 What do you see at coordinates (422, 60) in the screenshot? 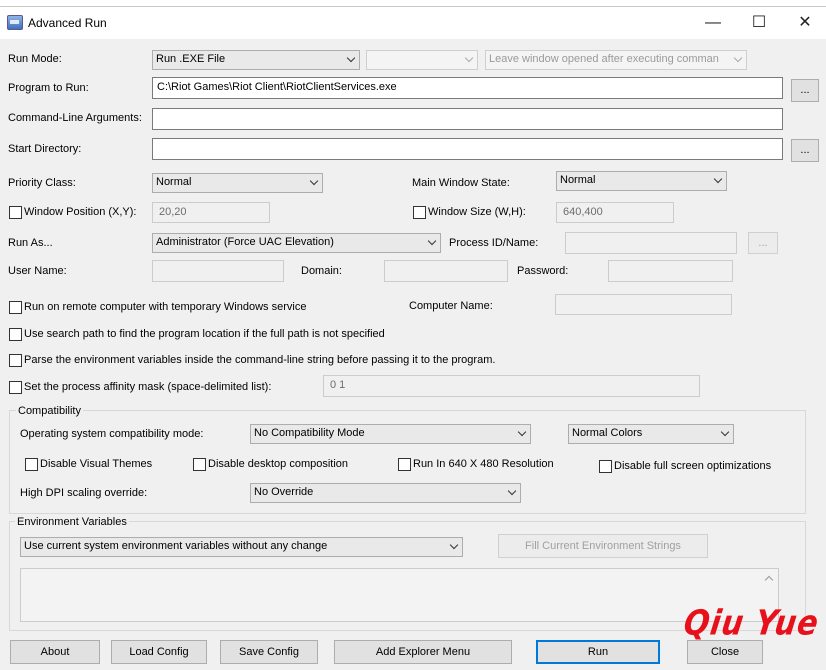
I see `run-mode-secondary-select` at bounding box center [422, 60].